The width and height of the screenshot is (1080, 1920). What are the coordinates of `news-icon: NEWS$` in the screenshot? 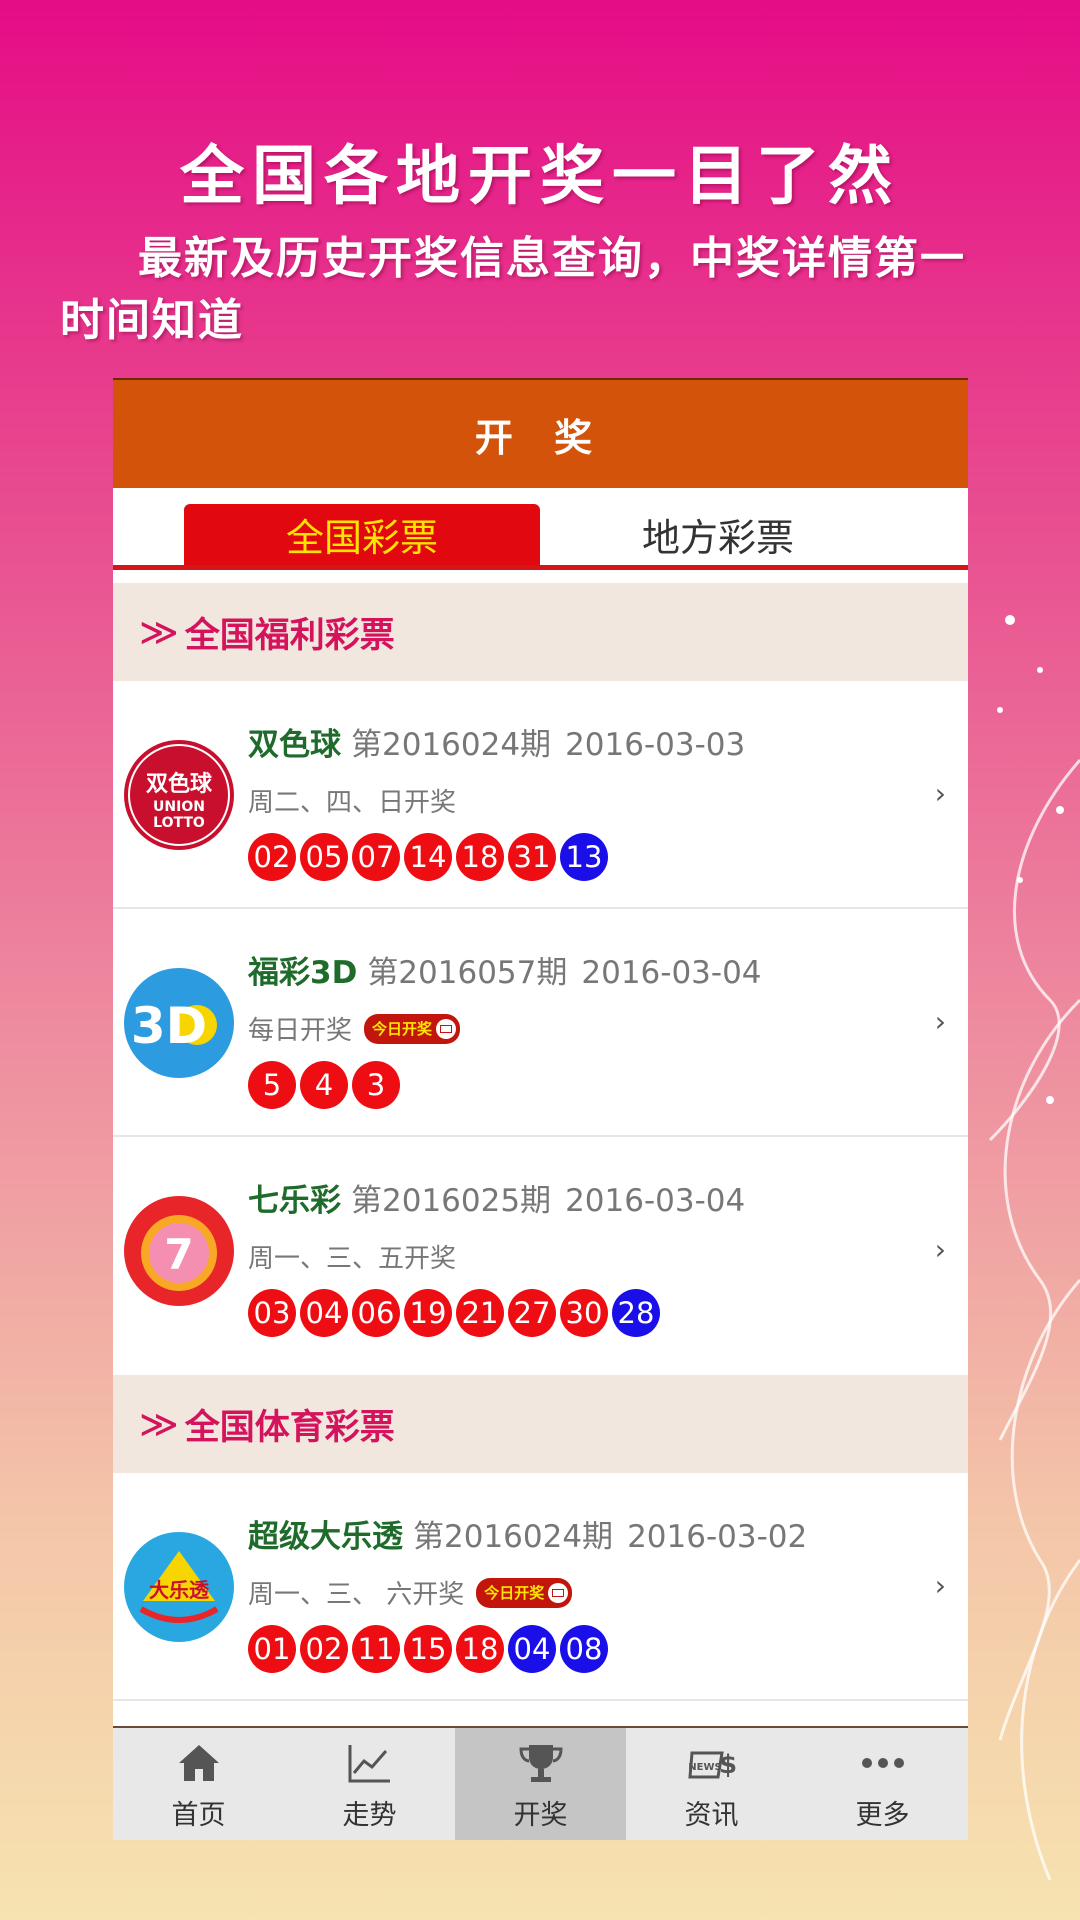 It's located at (712, 1765).